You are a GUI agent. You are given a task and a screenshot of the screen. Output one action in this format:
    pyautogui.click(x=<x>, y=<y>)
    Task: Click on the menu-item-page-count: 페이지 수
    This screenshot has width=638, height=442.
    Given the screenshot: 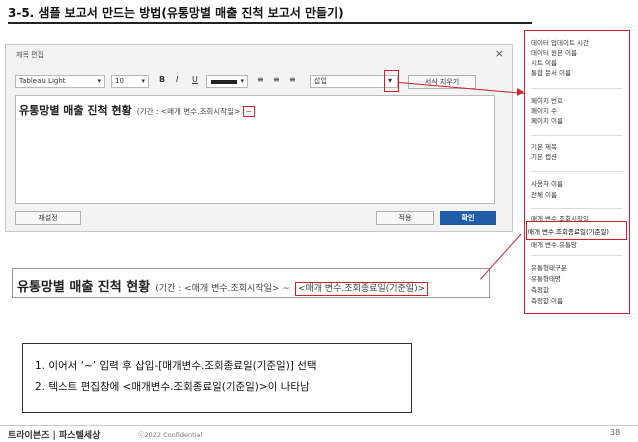 What is the action you would take?
    pyautogui.click(x=544, y=110)
    